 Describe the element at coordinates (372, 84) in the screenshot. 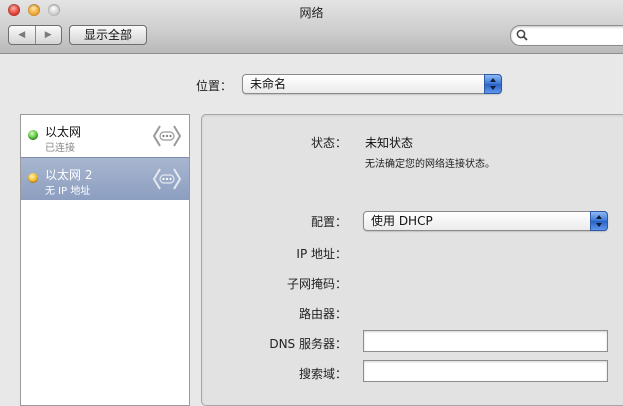

I see `location-popup: 未命名` at that location.